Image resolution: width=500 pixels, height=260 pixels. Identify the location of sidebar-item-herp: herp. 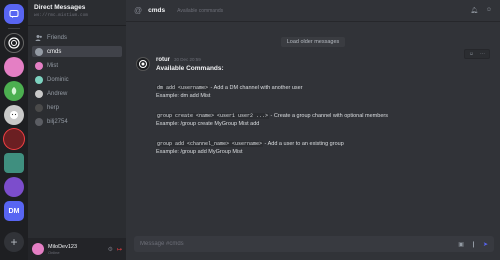
(77, 107).